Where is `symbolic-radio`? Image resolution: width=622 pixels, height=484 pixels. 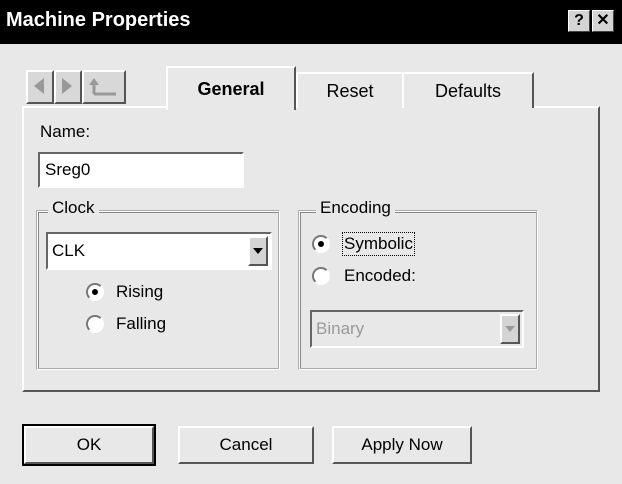
symbolic-radio is located at coordinates (321, 244).